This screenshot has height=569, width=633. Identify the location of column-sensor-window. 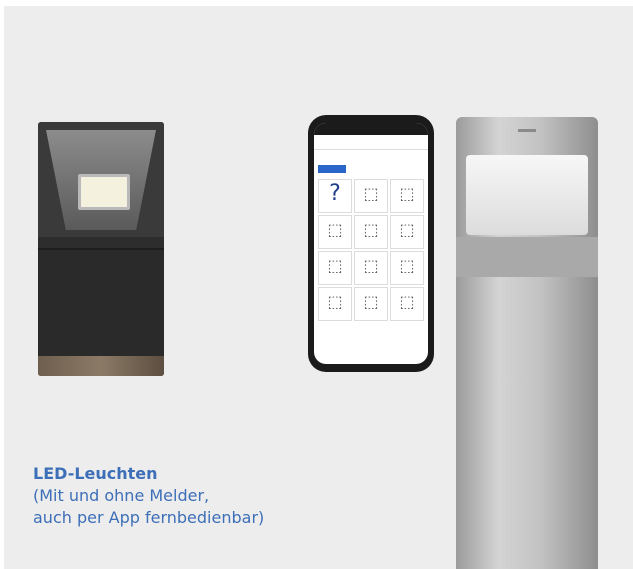
(527, 195).